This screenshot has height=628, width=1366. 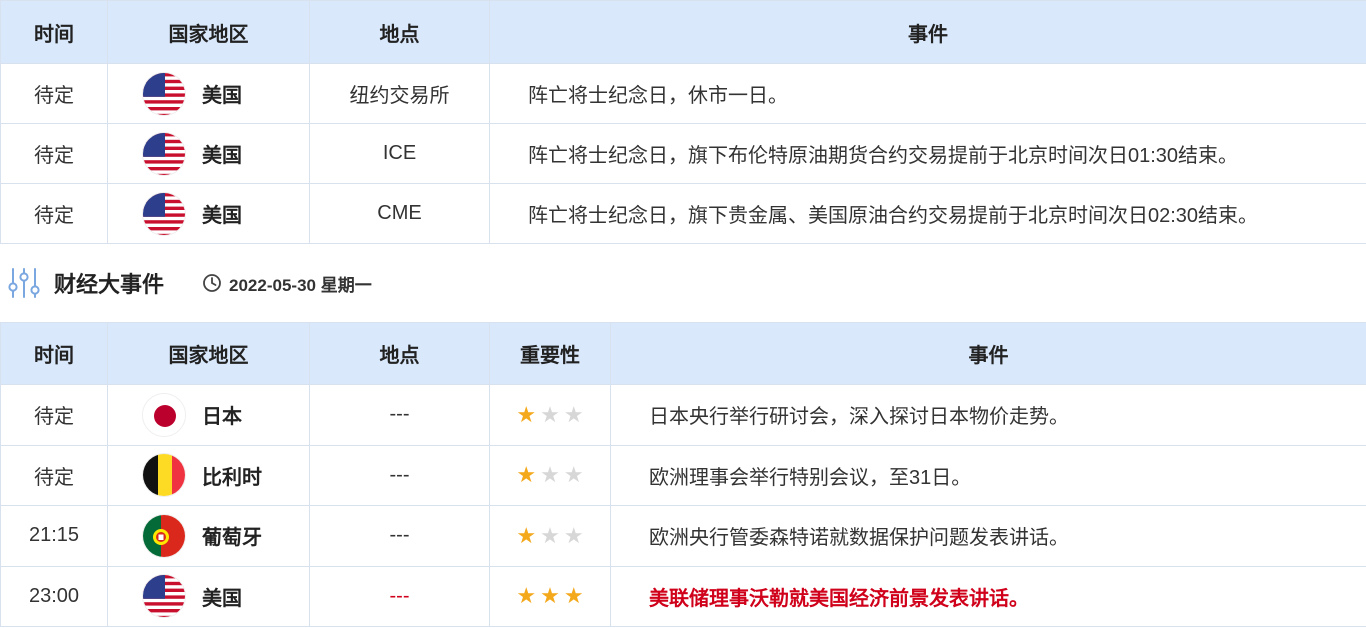 What do you see at coordinates (927, 213) in the screenshot?
I see `row-event: 阵亡将士纪念日，旗下贵金属、美国原油合约交易提前于北京时间次日02:30结束。` at bounding box center [927, 213].